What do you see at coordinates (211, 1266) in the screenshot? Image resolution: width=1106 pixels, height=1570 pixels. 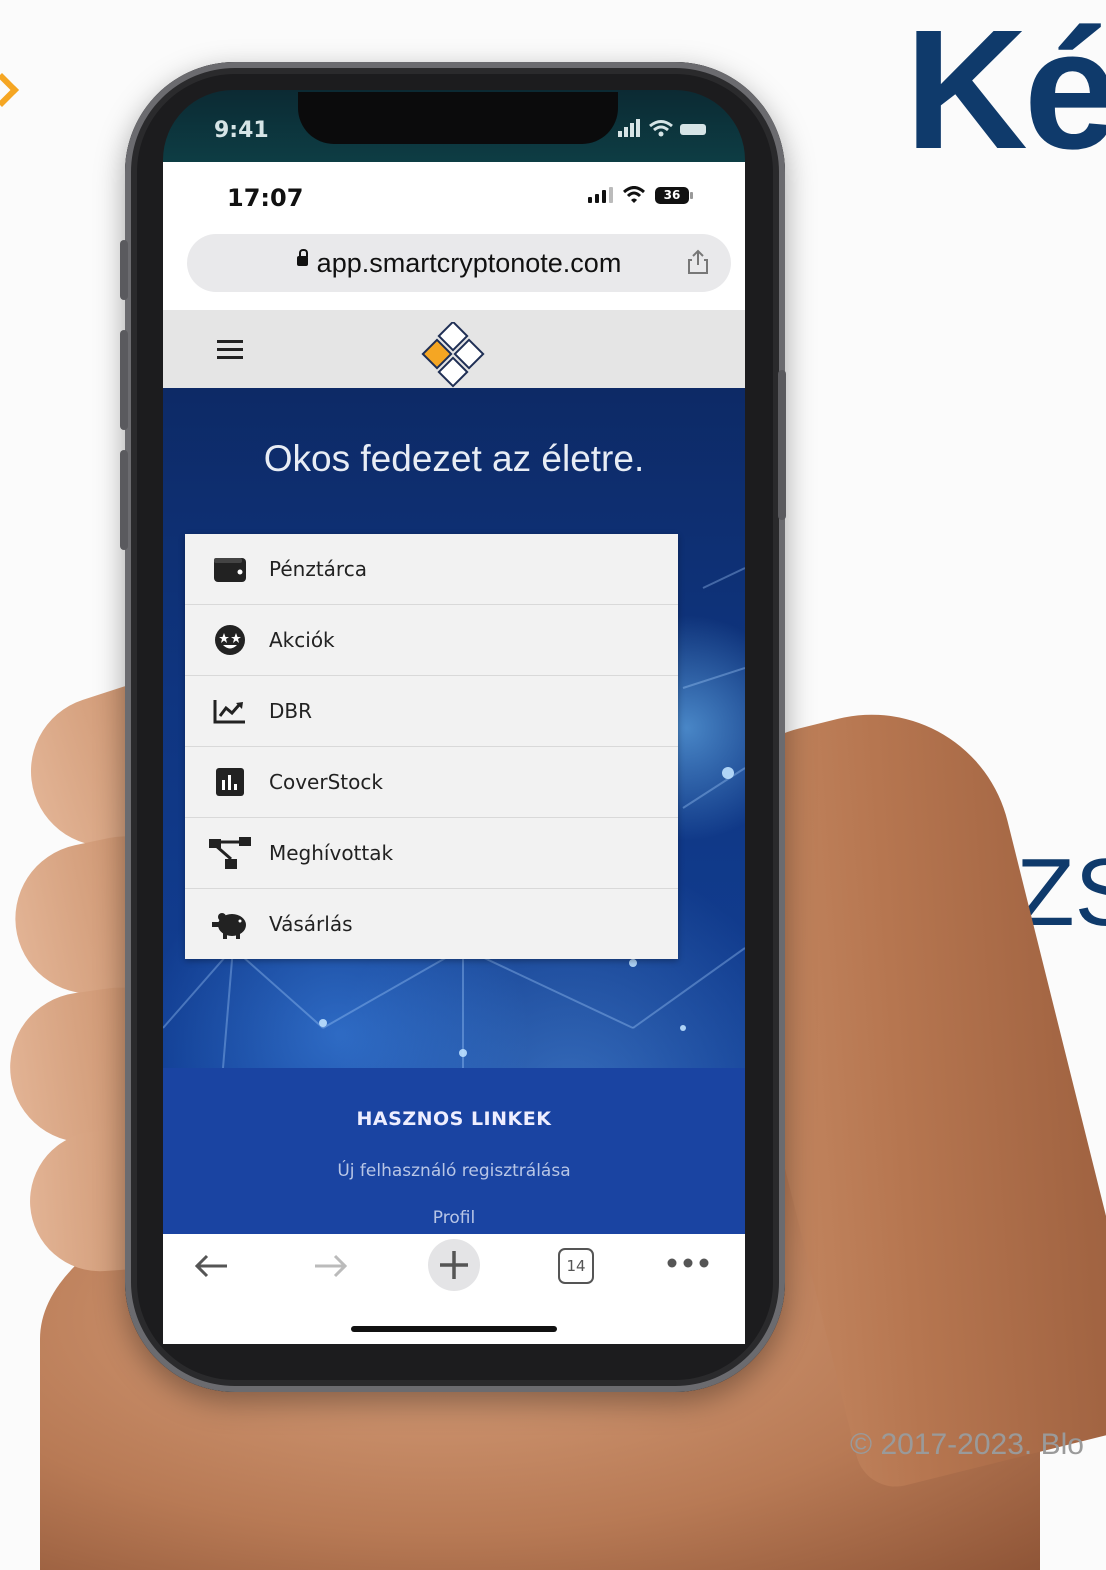 I see `back-arrow-icon` at bounding box center [211, 1266].